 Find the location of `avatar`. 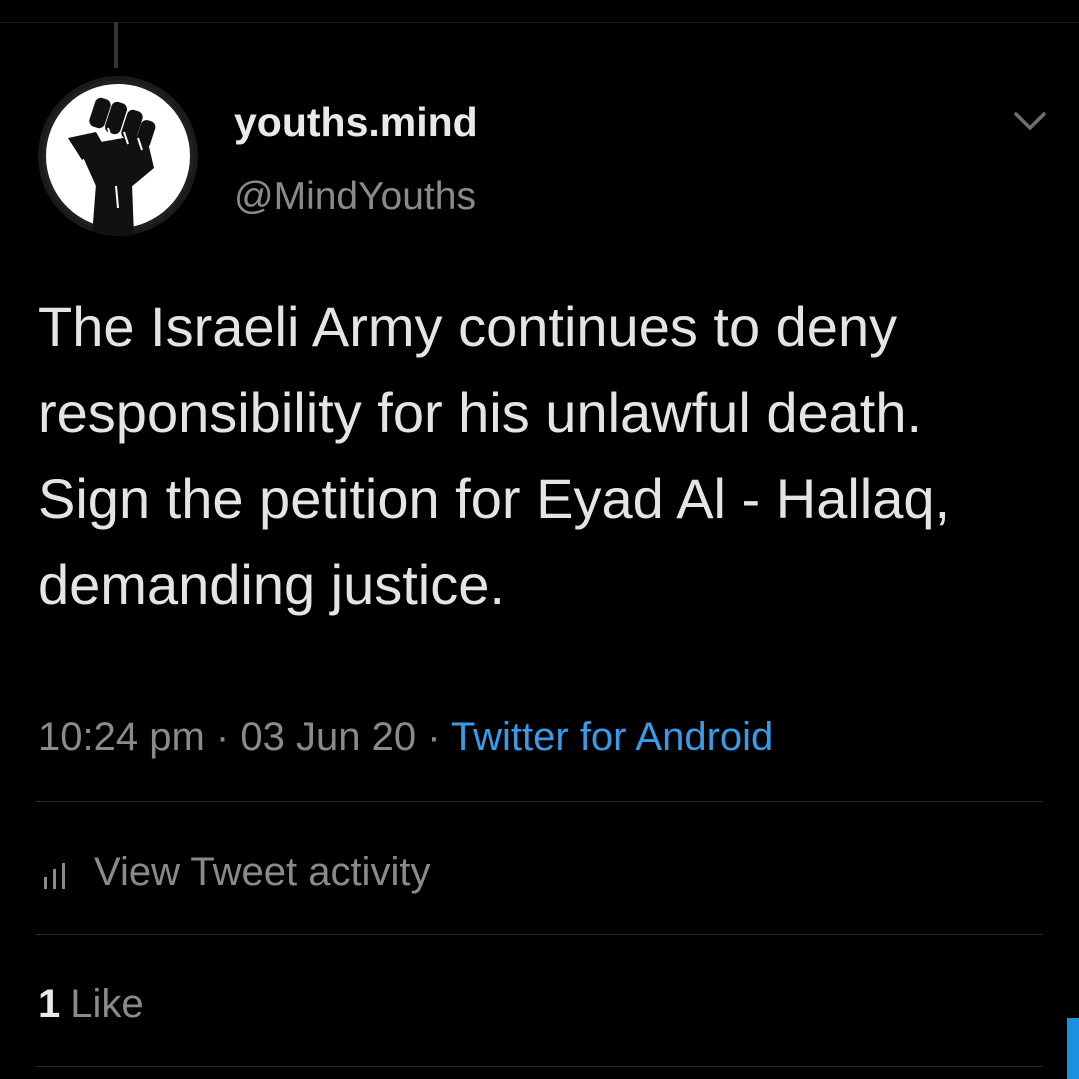

avatar is located at coordinates (118, 156).